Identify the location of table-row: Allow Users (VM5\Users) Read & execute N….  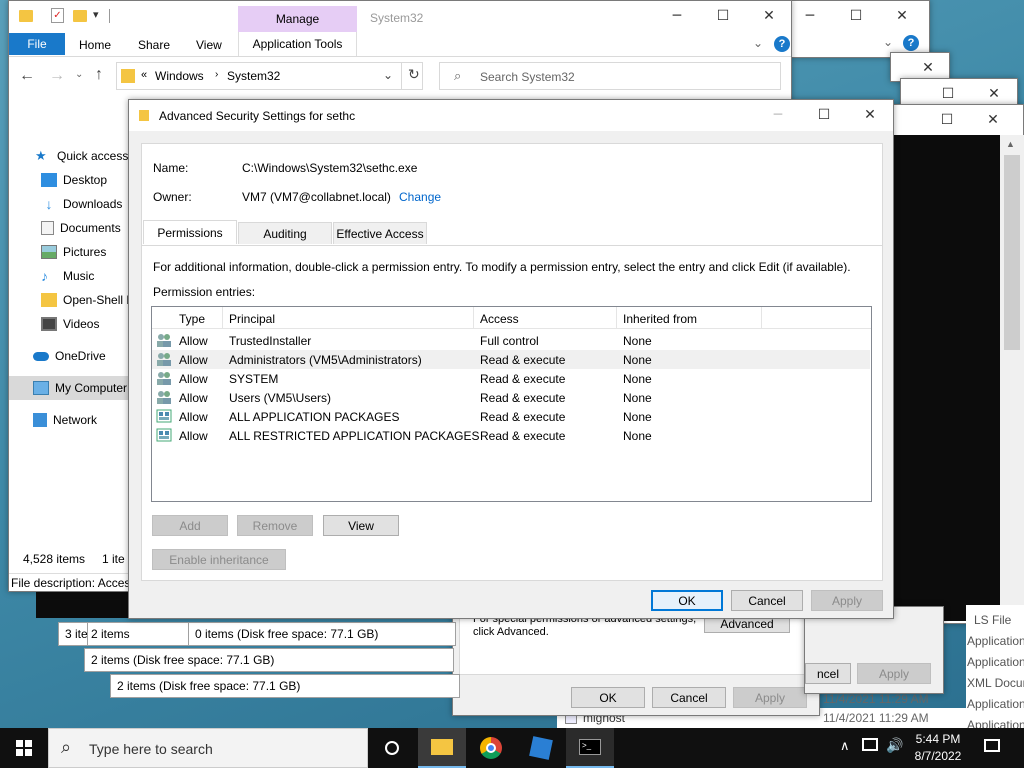
(511, 397).